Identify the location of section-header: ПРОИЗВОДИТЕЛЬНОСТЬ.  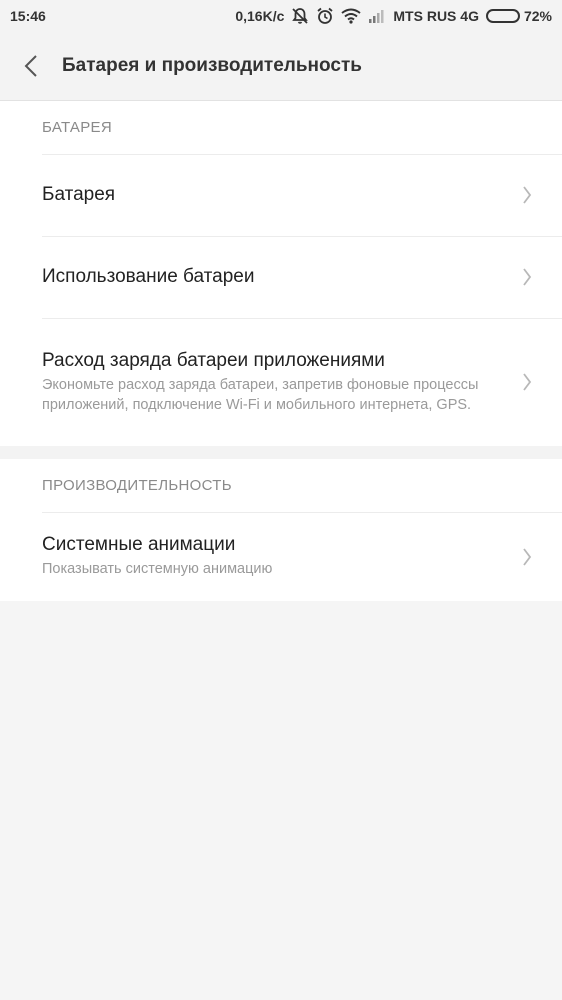
(137, 485).